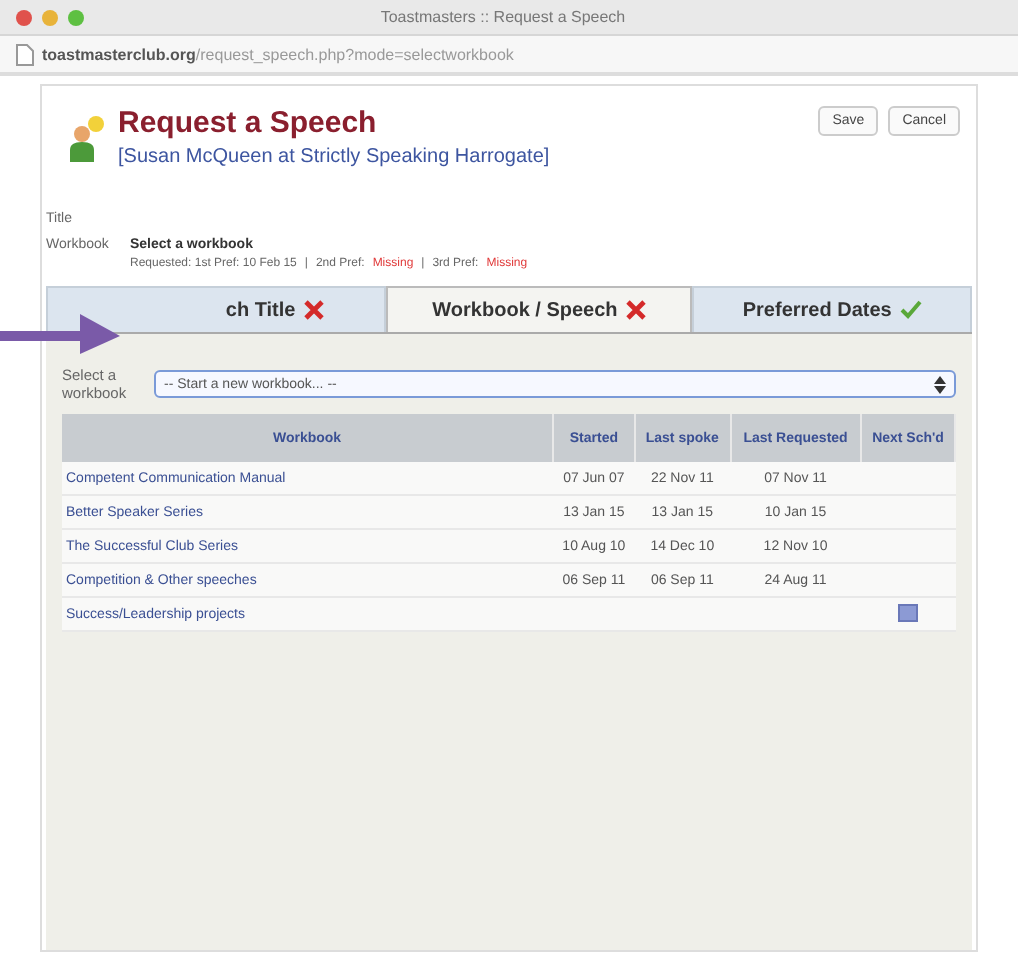  What do you see at coordinates (278, 54) in the screenshot?
I see `url-text: toastmasterclub.org/request_speech.php?mode=selectworkbook` at bounding box center [278, 54].